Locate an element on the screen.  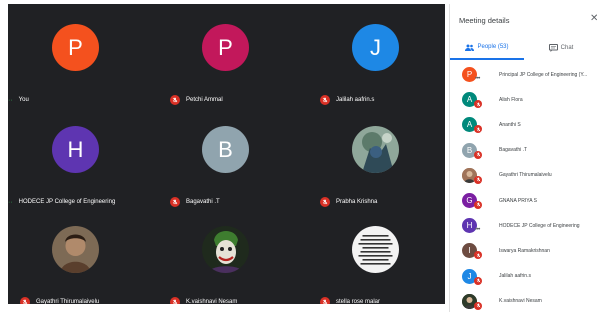
video-tile: Prabha Krishna is located at coordinates (376, 162).